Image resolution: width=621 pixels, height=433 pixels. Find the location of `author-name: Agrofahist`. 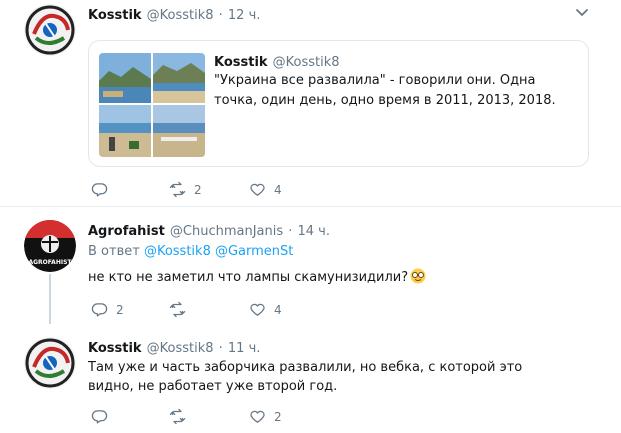

author-name: Agrofahist is located at coordinates (126, 231).